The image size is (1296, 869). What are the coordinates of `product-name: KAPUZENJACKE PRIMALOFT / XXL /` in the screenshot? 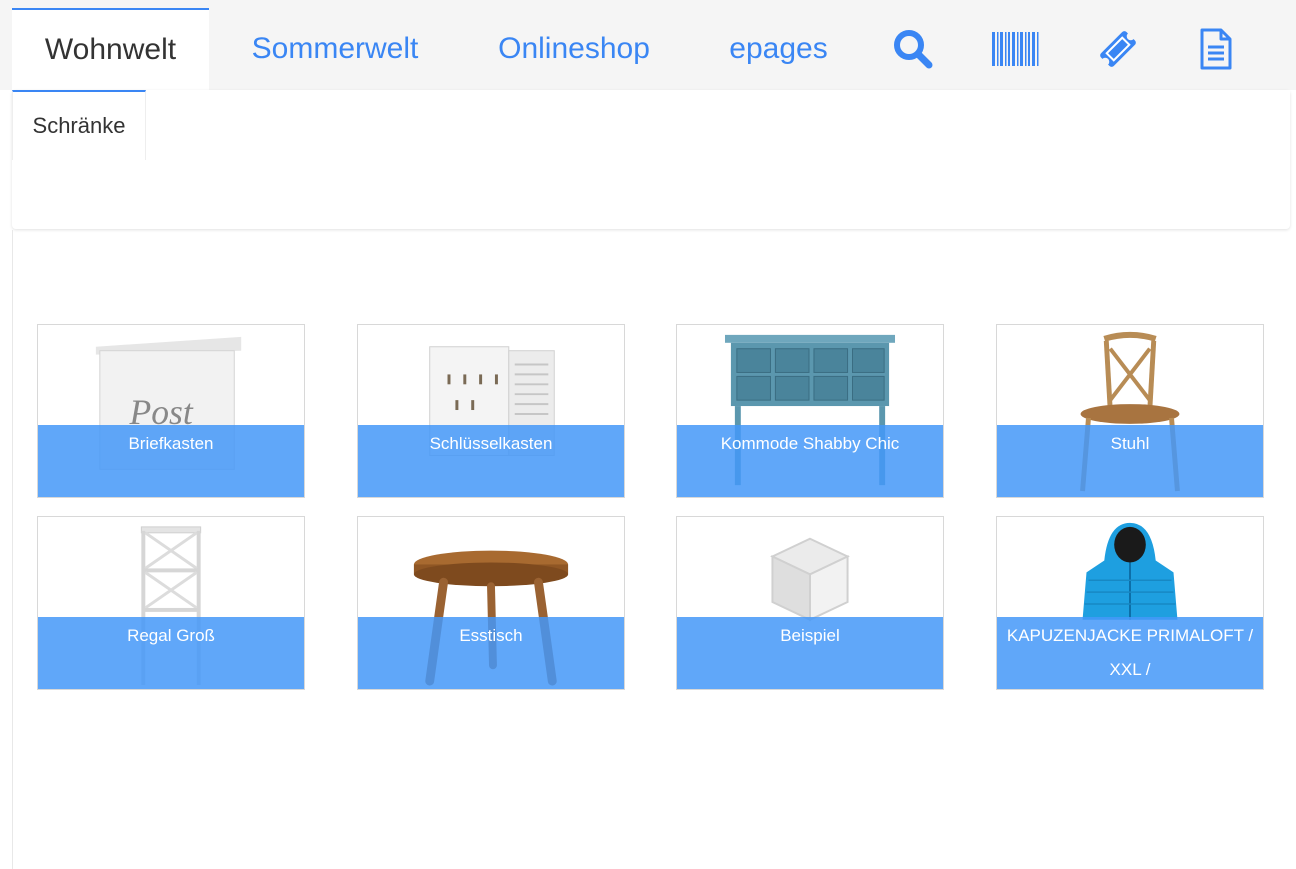 It's located at (1130, 653).